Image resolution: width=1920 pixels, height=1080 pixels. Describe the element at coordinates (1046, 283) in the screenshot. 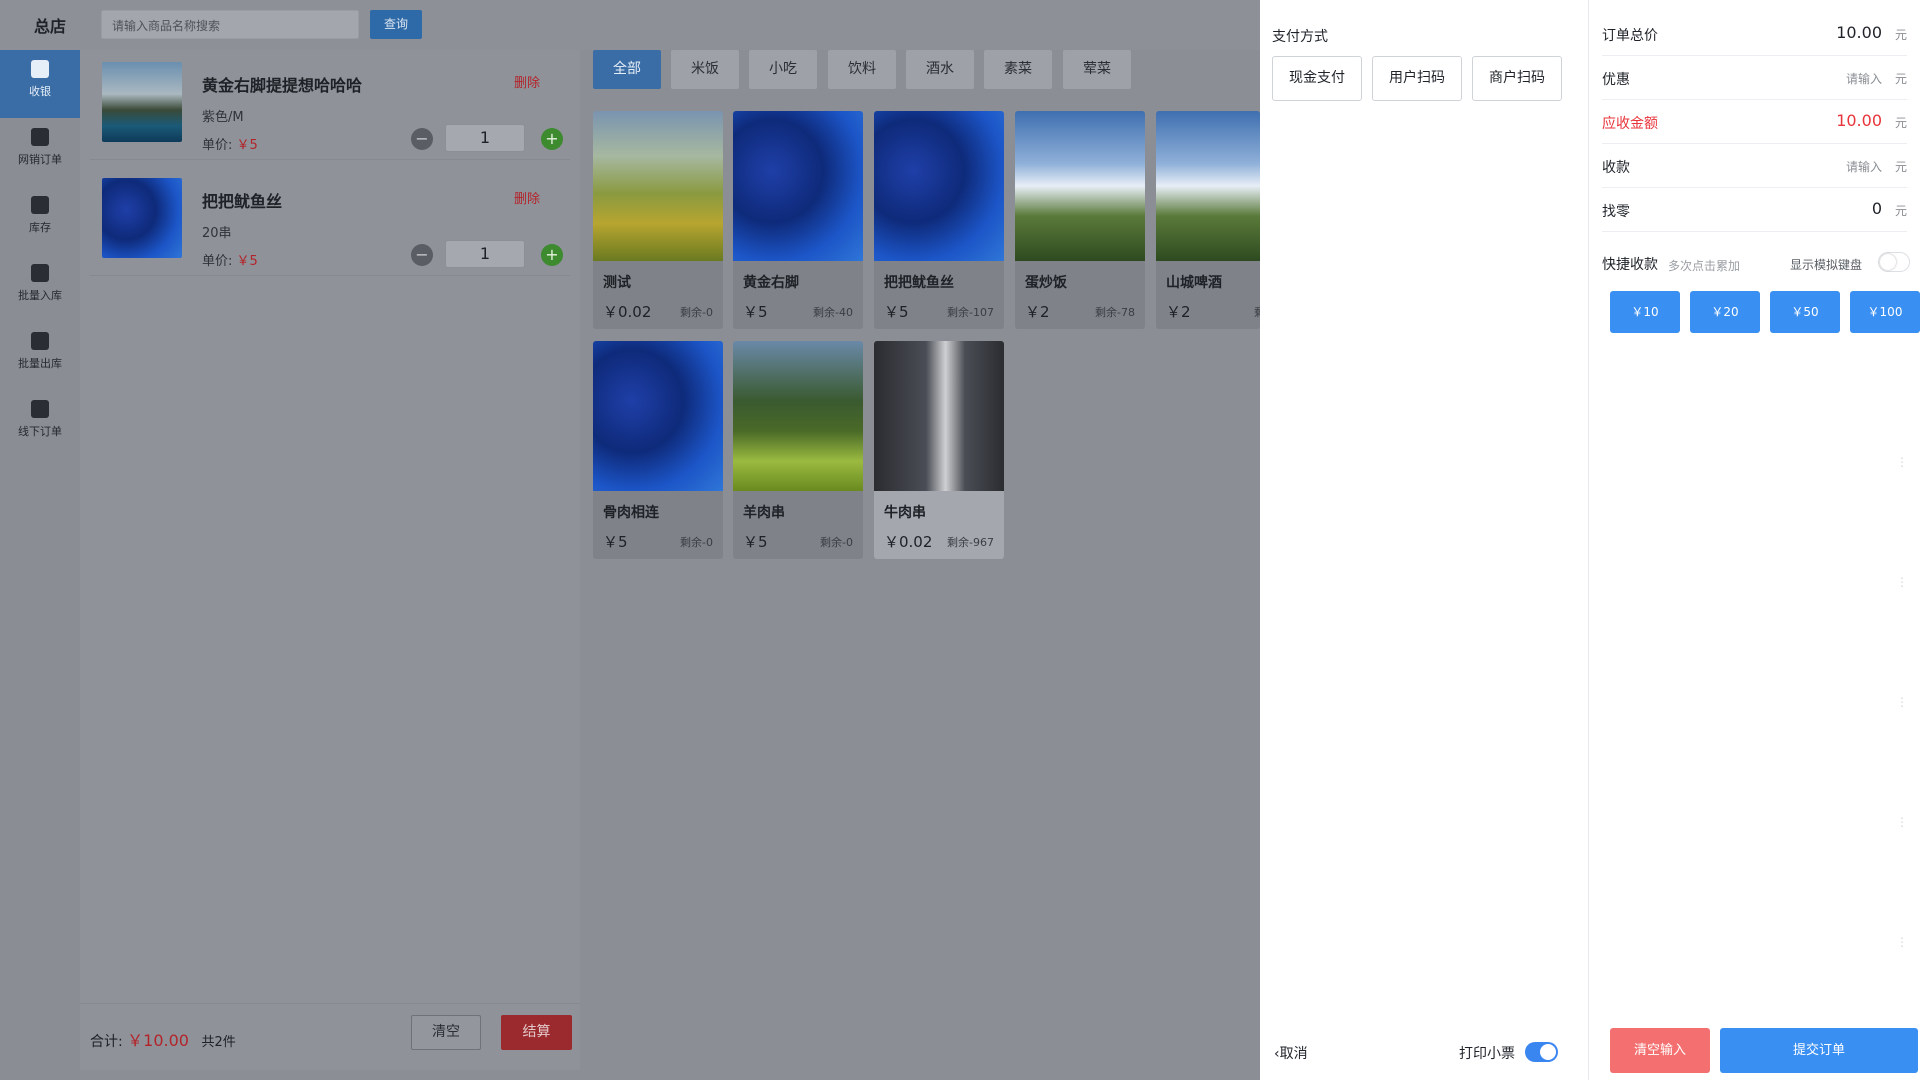

I see `product-name: 蛋炒饭` at that location.